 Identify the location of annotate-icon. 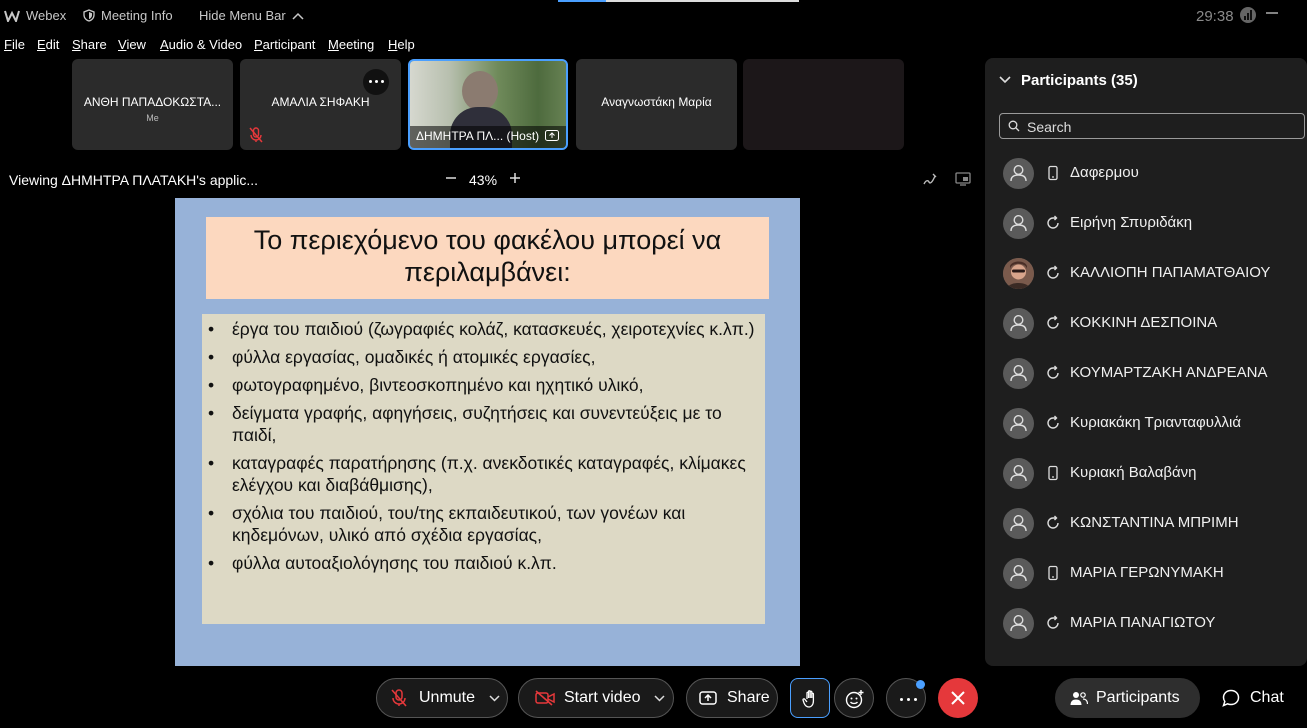
(930, 179).